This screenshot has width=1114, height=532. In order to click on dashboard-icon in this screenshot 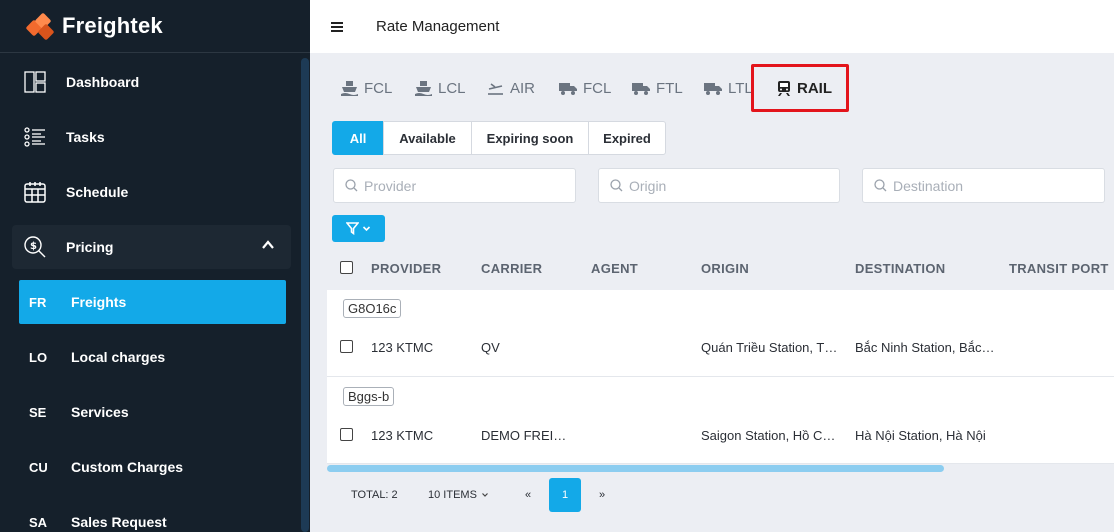, I will do `click(35, 82)`.